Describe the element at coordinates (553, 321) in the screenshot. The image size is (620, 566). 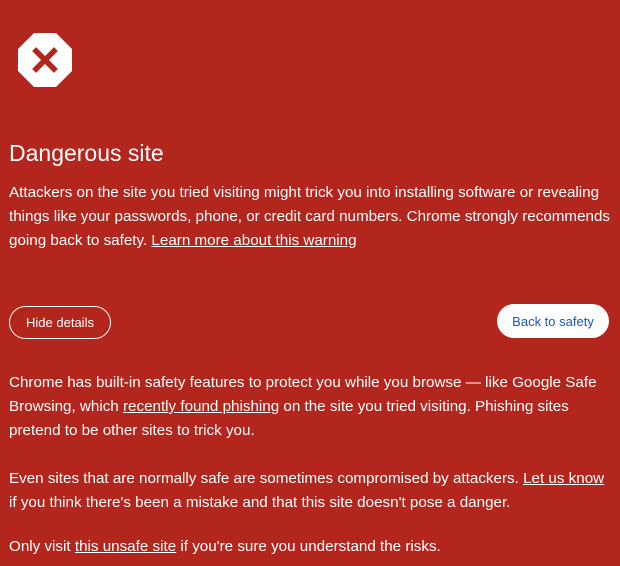
I see `back-to-safety-button: Back to safety` at that location.